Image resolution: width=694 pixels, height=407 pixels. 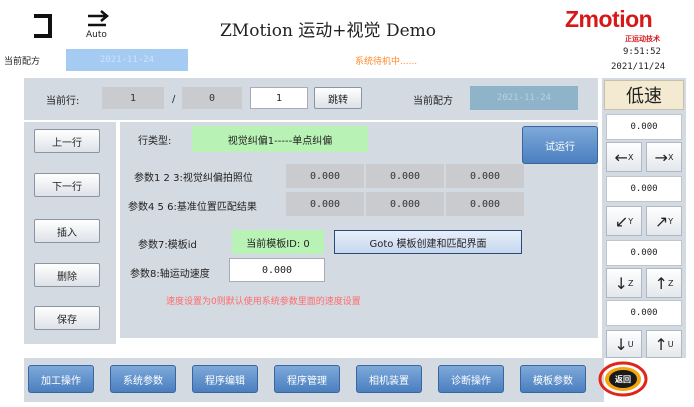 I want to click on y-axis-position: 0.000, so click(x=644, y=189).